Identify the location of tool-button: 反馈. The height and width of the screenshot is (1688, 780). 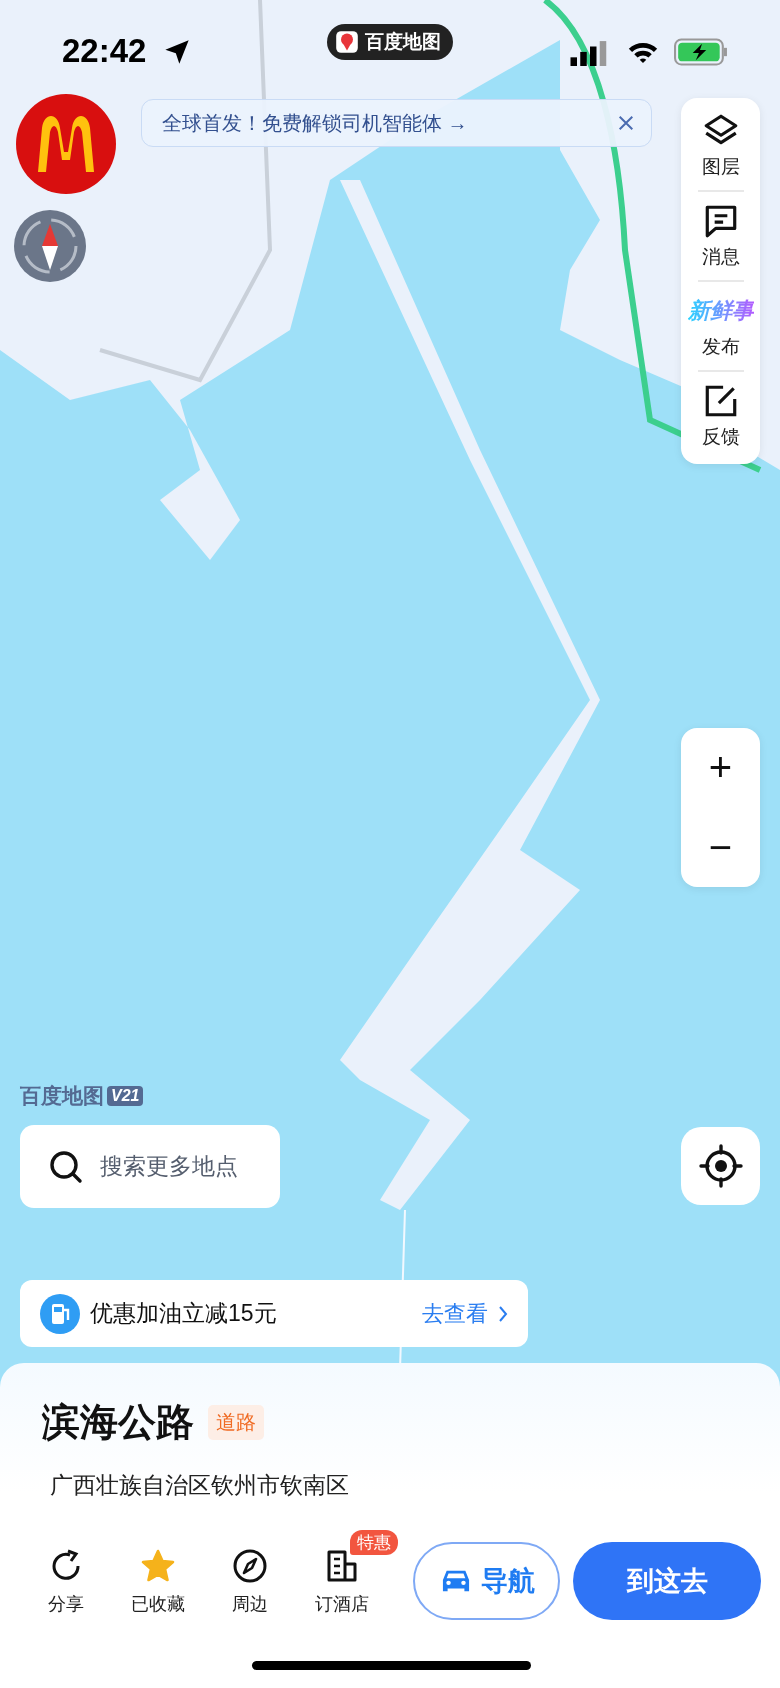
(720, 416).